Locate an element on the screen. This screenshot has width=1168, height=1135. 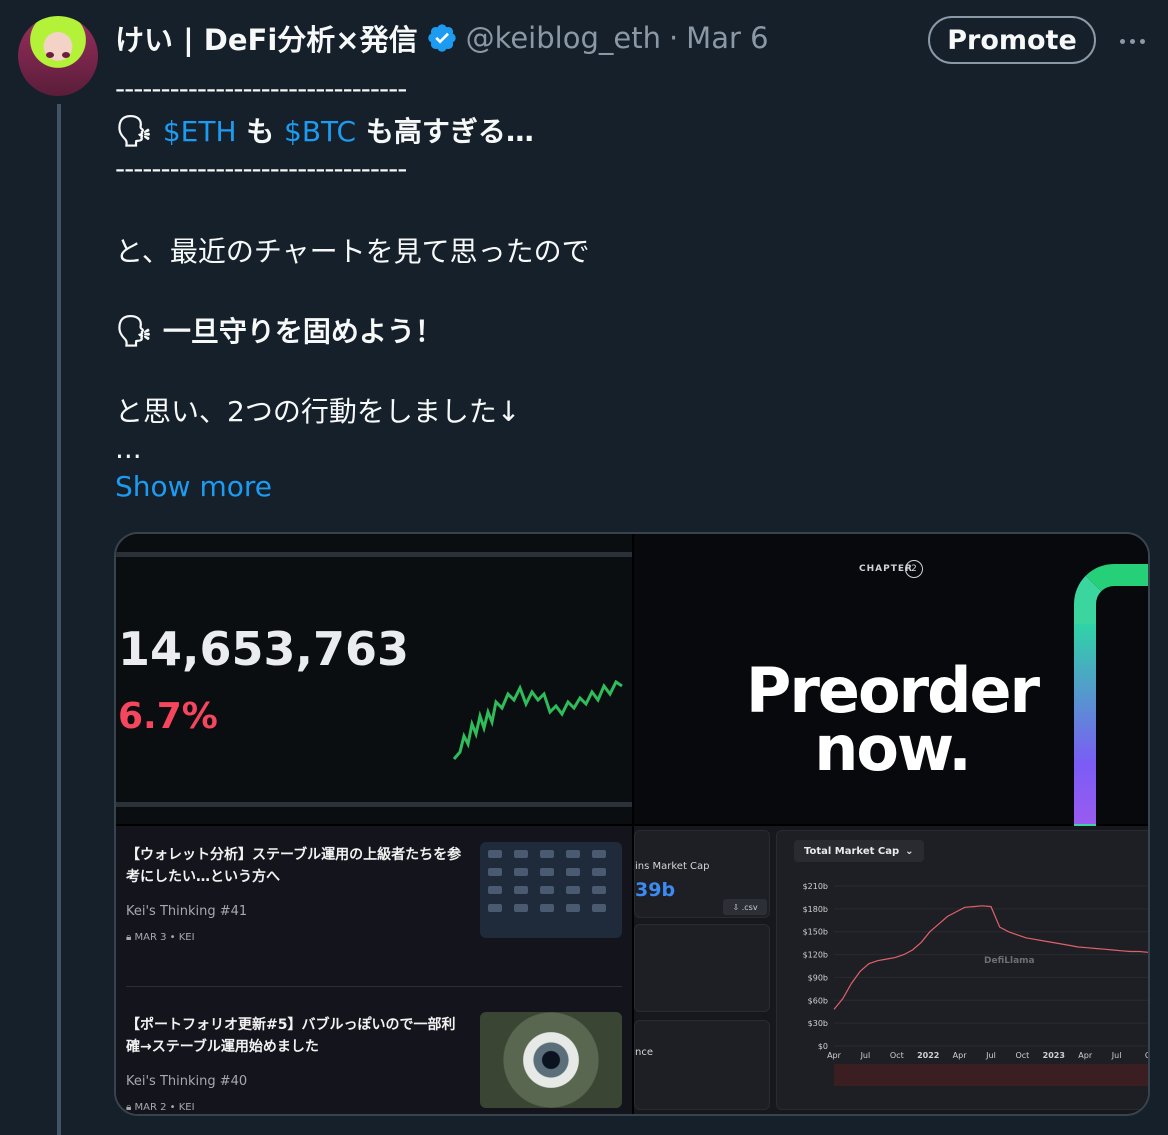
post-line: と思い、2つの行動をしました↓ is located at coordinates (318, 411).